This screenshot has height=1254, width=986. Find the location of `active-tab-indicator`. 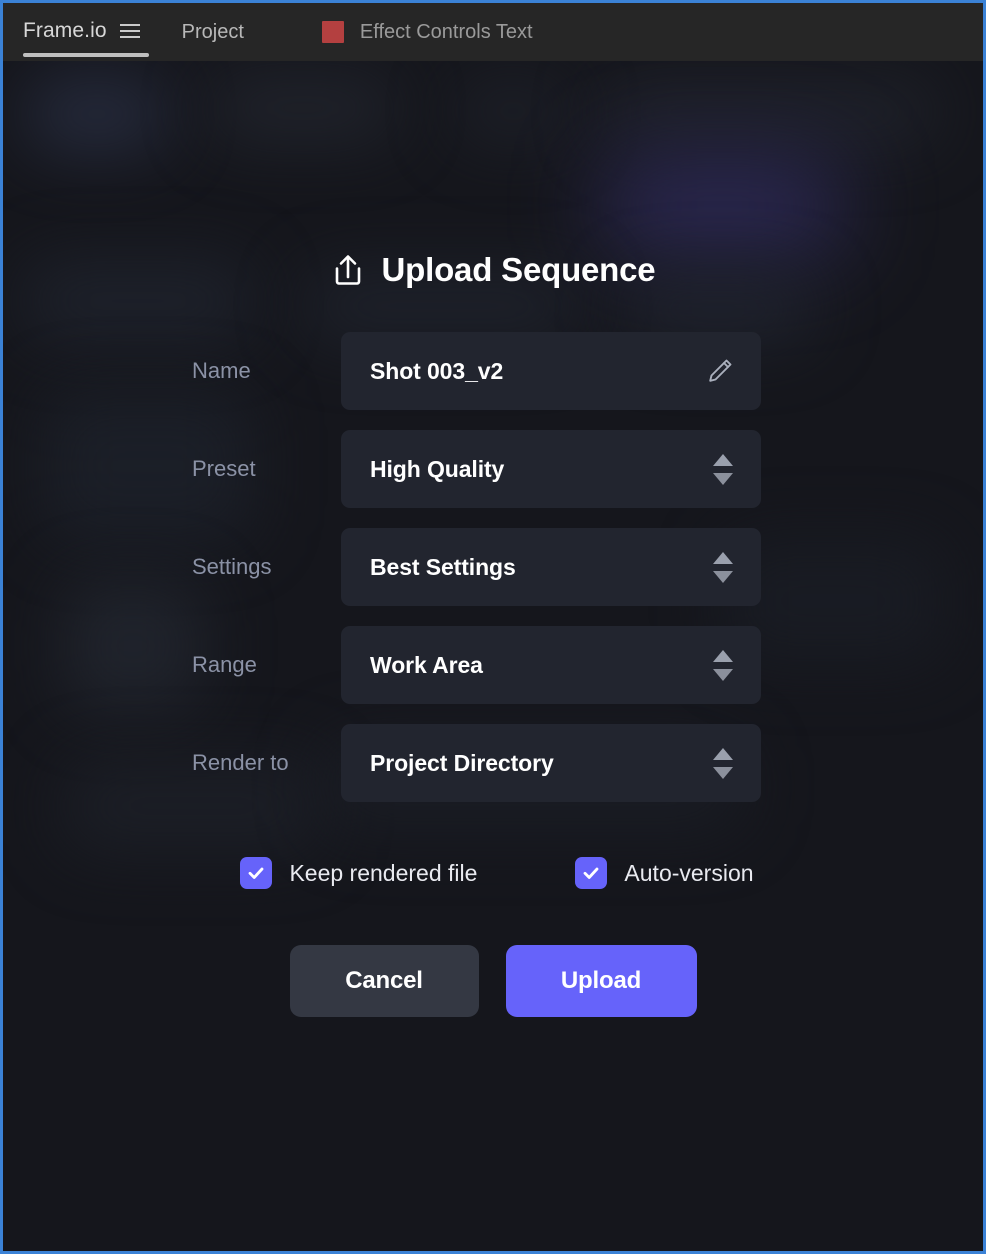

active-tab-indicator is located at coordinates (86, 55).